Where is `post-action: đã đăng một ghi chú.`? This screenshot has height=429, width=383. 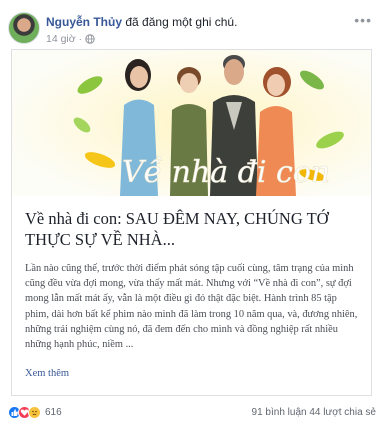 post-action: đã đăng một ghi chú. is located at coordinates (181, 22).